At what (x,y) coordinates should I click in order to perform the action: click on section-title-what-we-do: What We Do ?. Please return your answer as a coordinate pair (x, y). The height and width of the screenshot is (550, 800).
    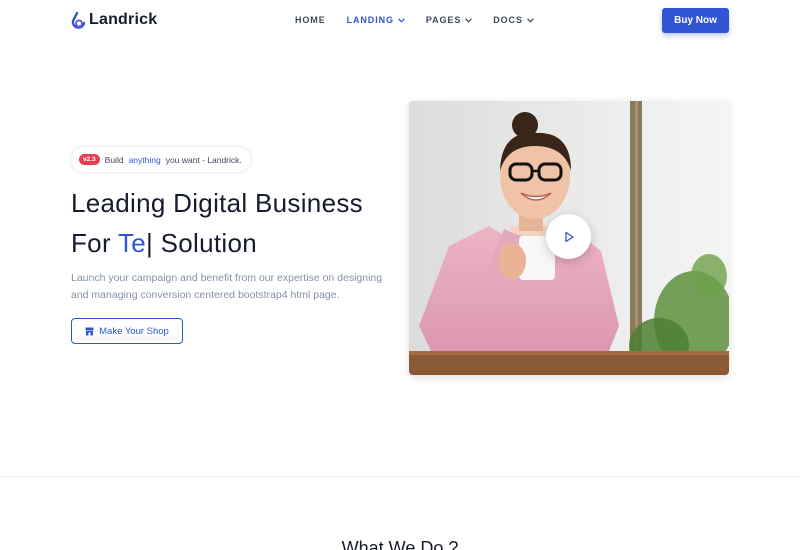
    Looking at the image, I should click on (400, 544).